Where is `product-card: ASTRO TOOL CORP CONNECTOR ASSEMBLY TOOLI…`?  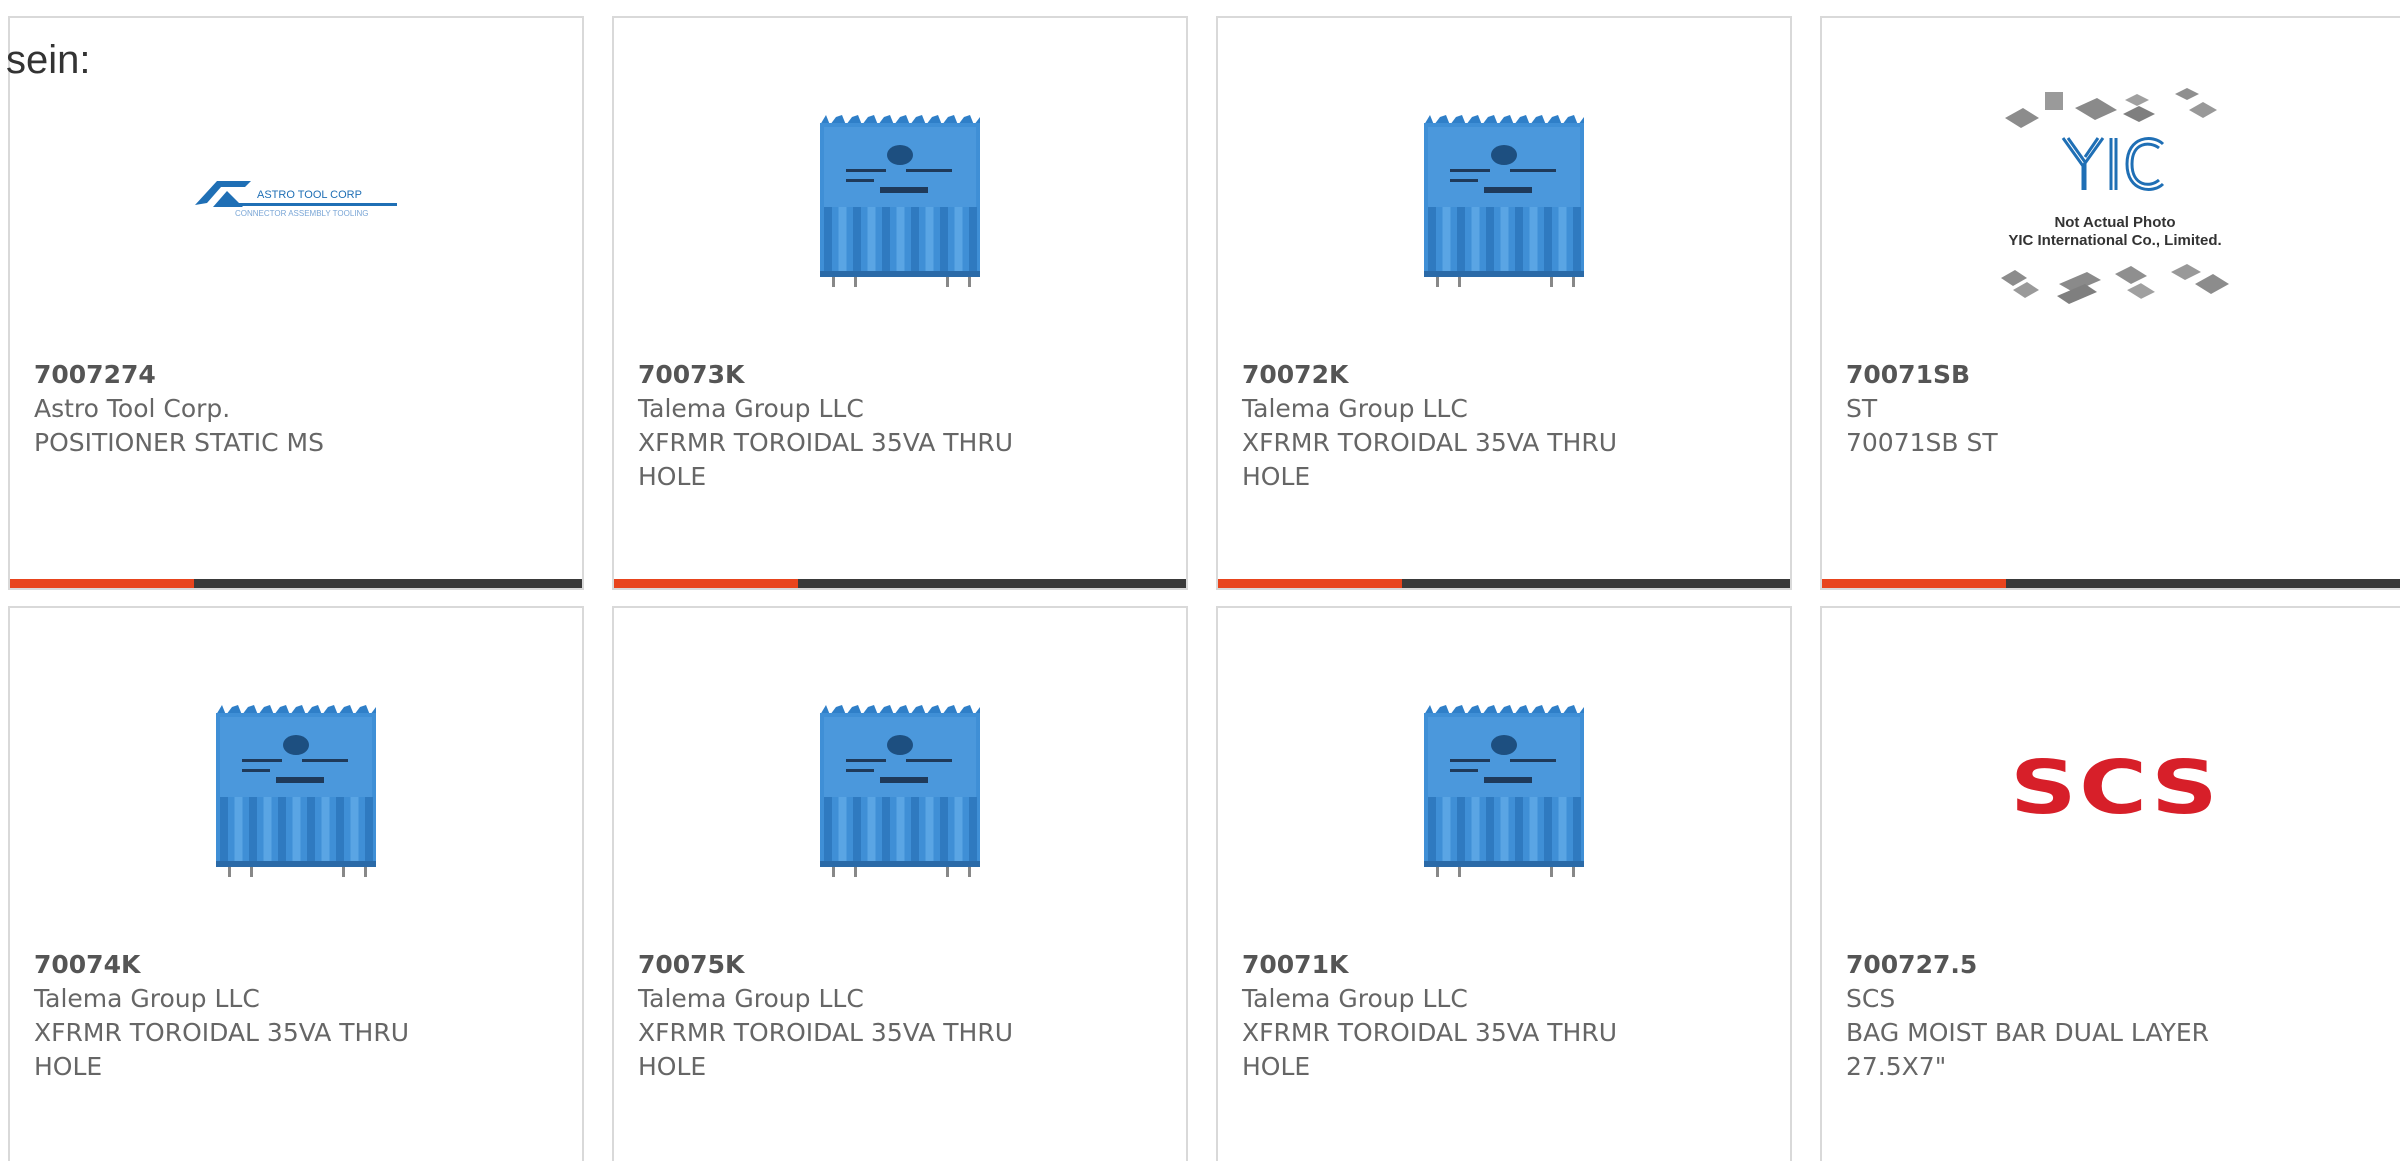 product-card: ASTRO TOOL CORP CONNECTOR ASSEMBLY TOOLI… is located at coordinates (296, 303).